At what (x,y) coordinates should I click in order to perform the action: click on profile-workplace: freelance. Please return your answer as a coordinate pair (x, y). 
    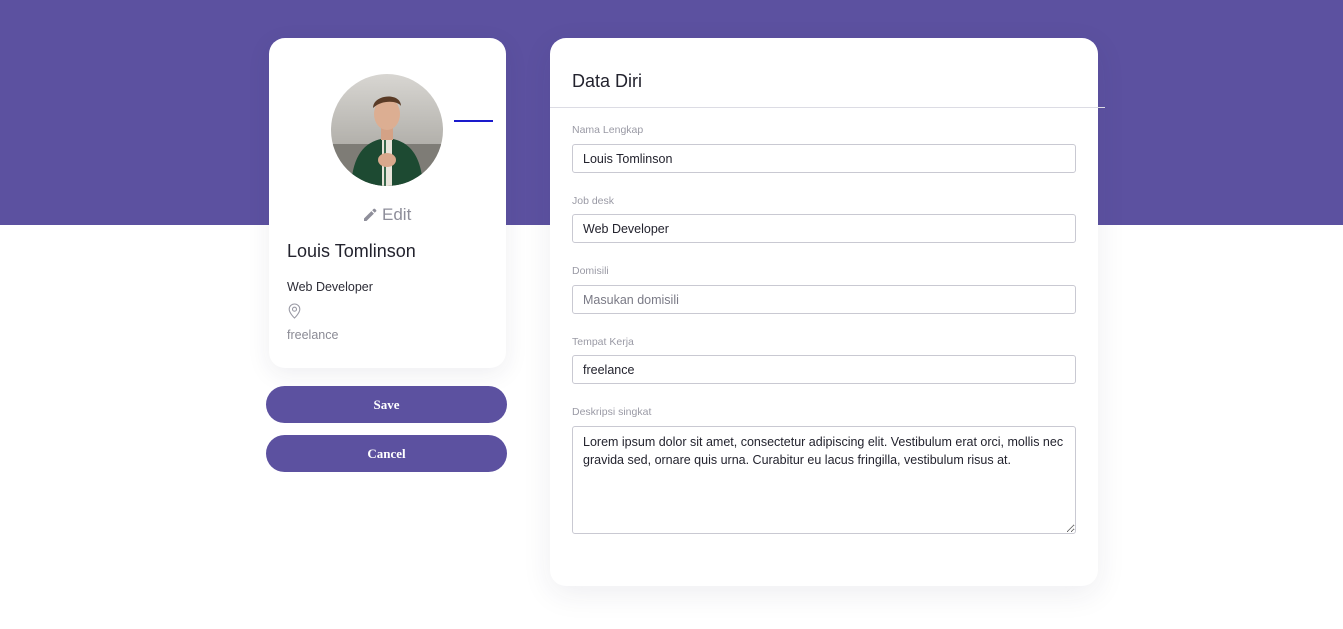
    Looking at the image, I should click on (313, 335).